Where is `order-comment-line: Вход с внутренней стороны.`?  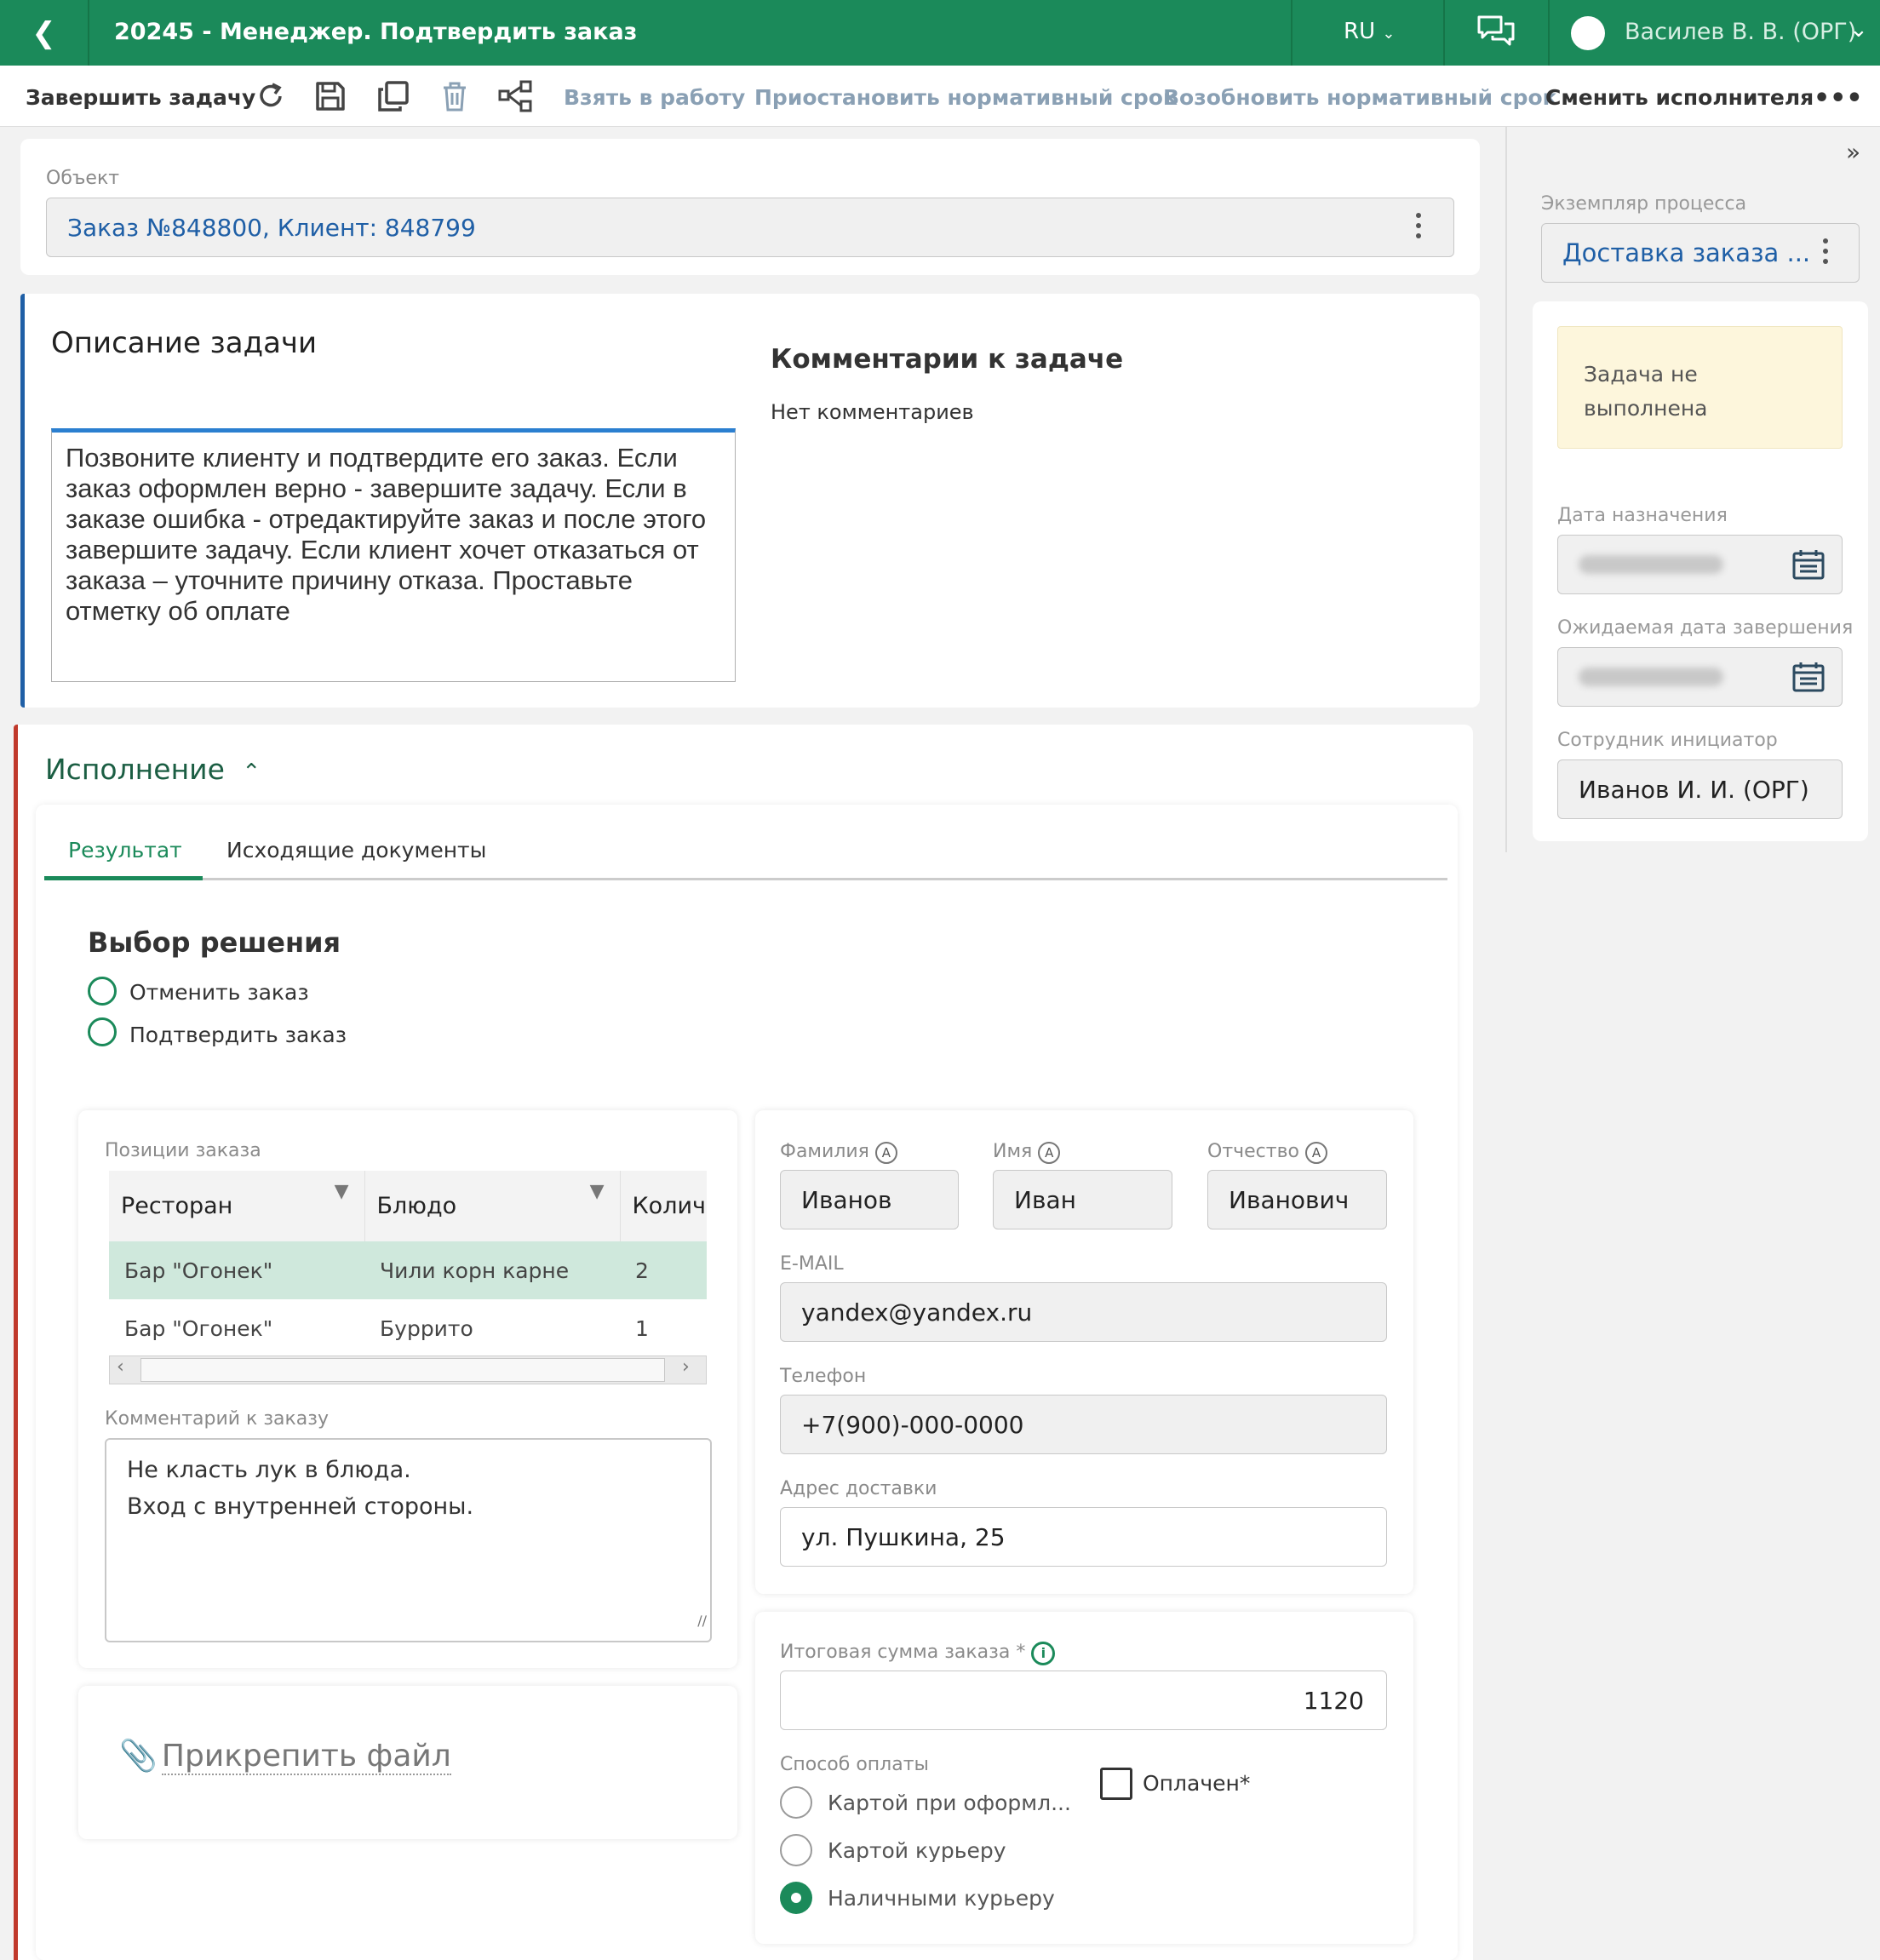
order-comment-line: Вход с внутренней стороны. is located at coordinates (300, 1506).